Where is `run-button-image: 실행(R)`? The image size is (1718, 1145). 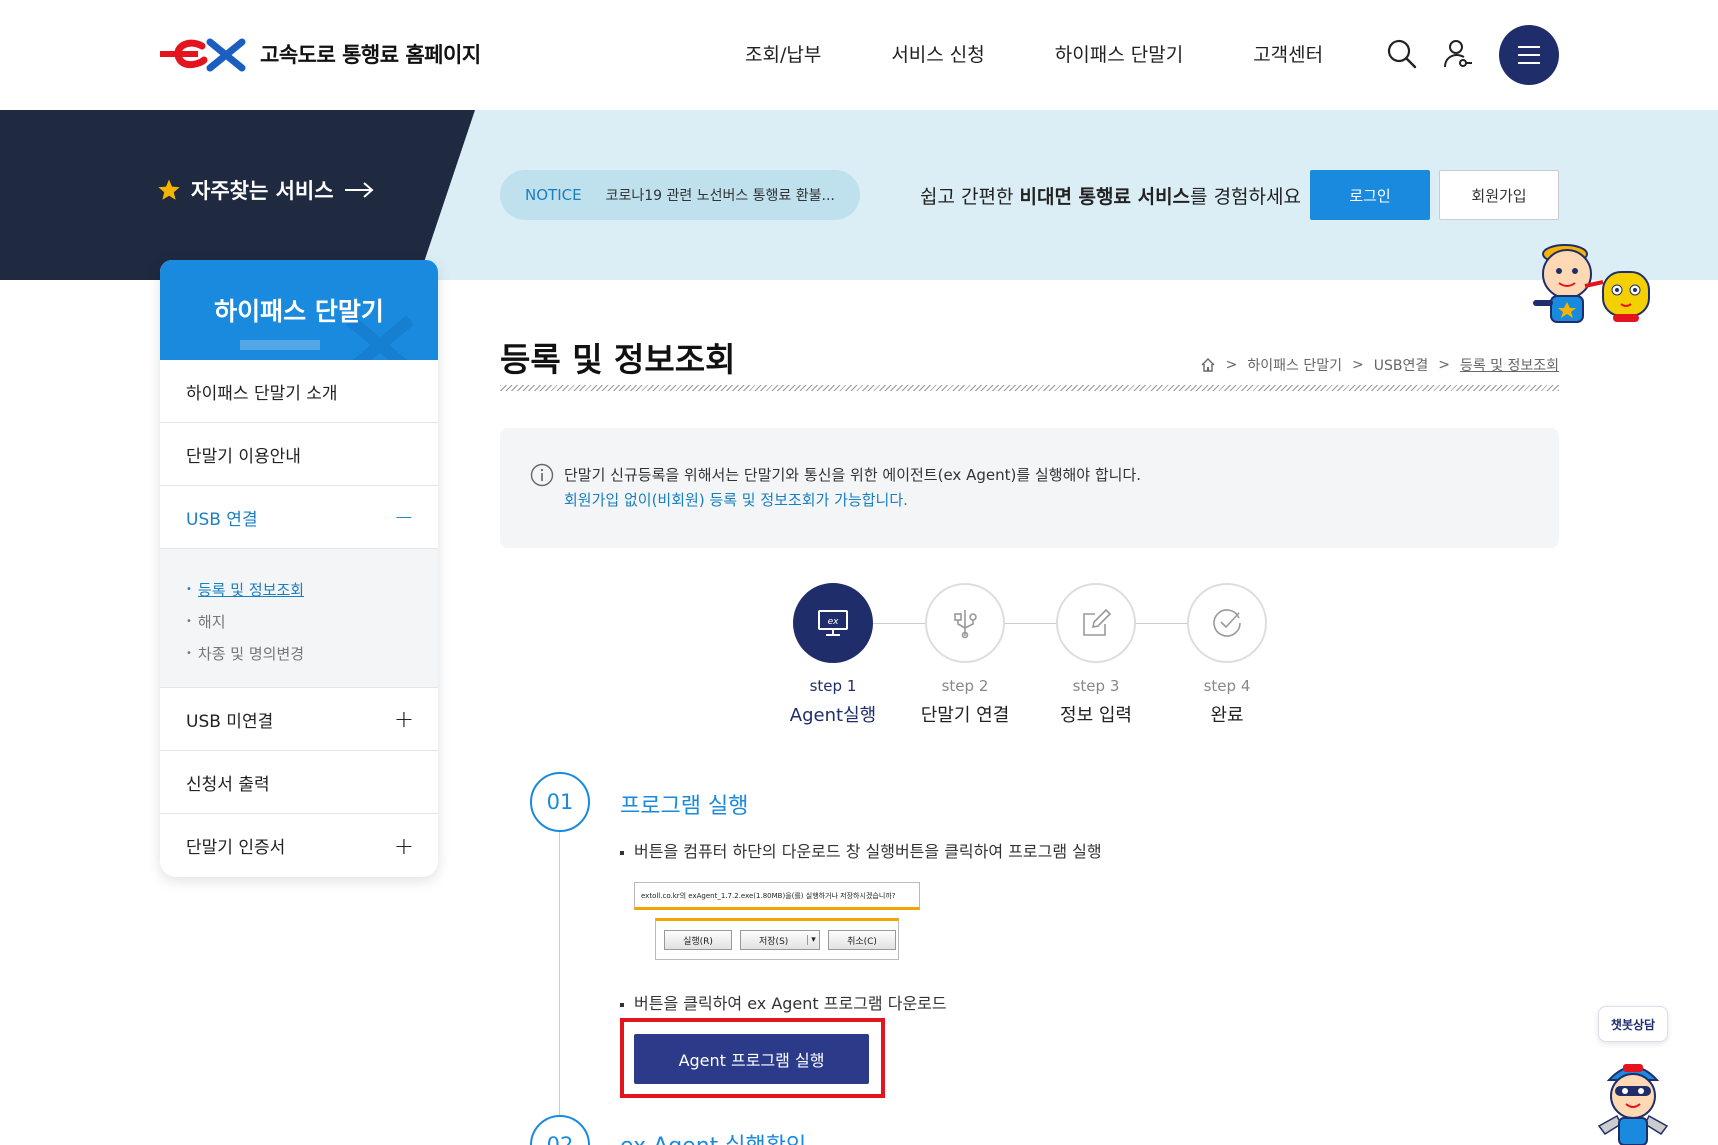 run-button-image: 실행(R) is located at coordinates (698, 940).